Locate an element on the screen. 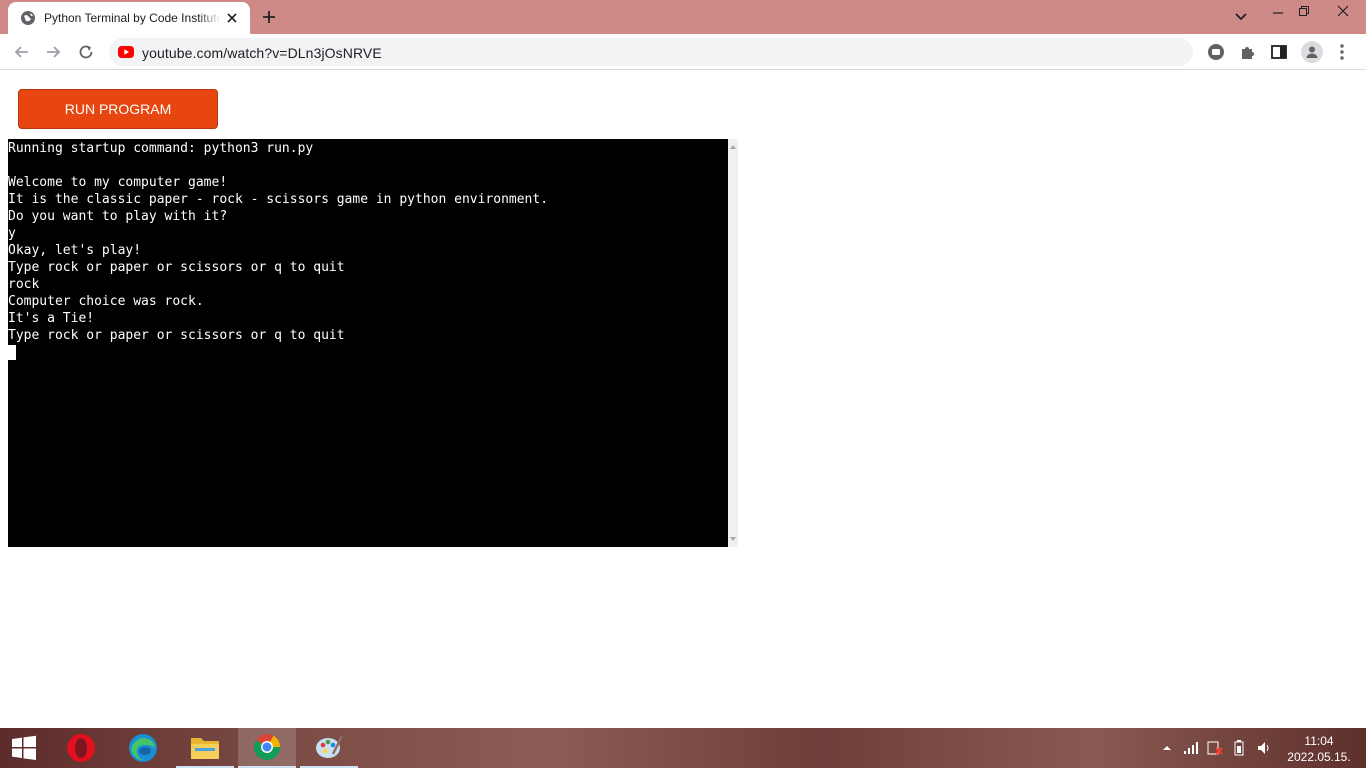  windows-start-icon is located at coordinates (24, 748).